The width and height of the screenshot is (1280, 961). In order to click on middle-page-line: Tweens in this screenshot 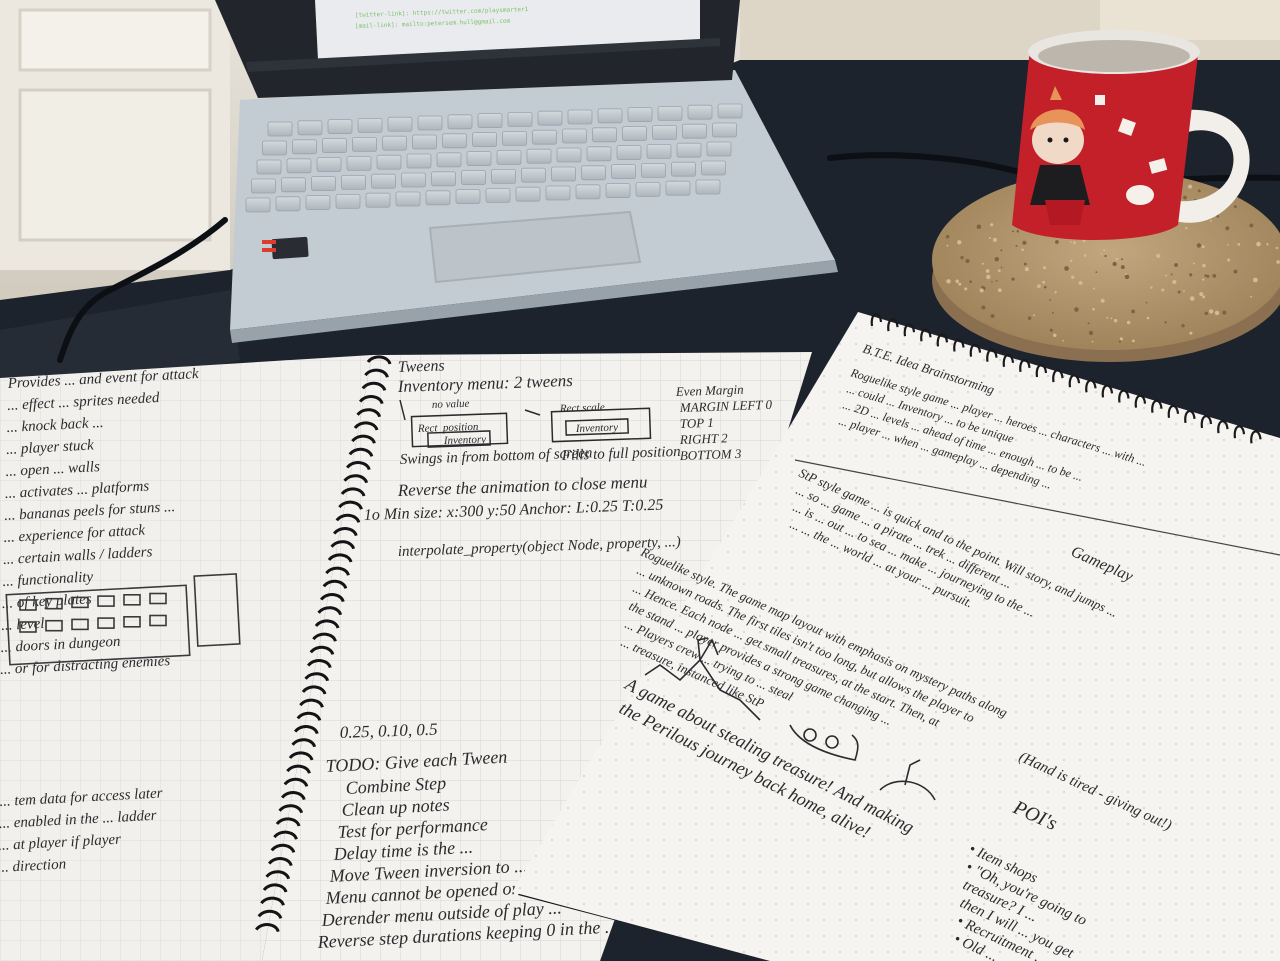, I will do `click(421, 366)`.